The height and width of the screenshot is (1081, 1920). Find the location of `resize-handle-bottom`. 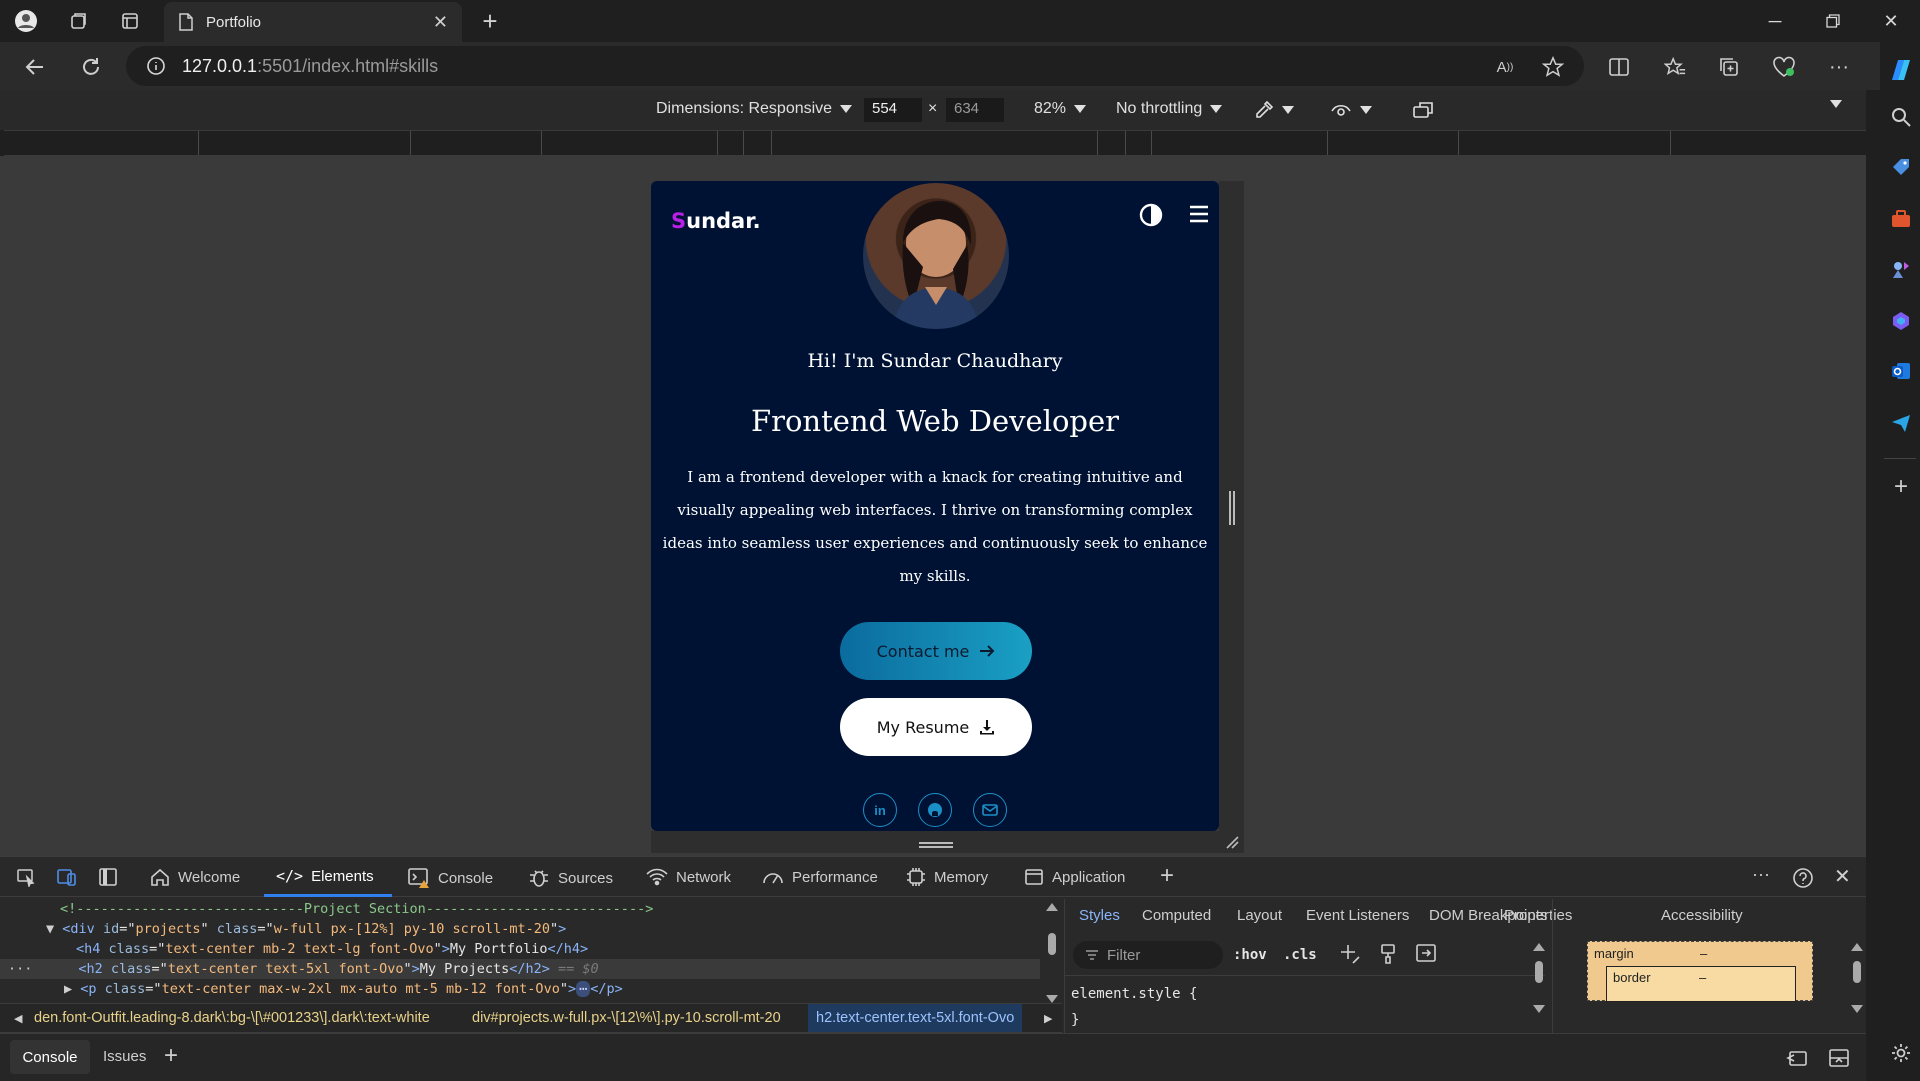

resize-handle-bottom is located at coordinates (947, 842).